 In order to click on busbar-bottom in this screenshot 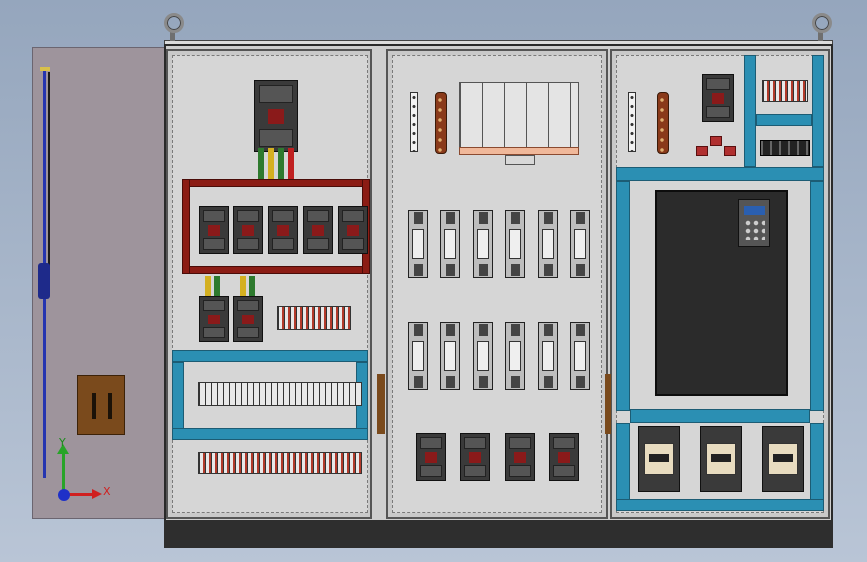, I will do `click(276, 270)`.